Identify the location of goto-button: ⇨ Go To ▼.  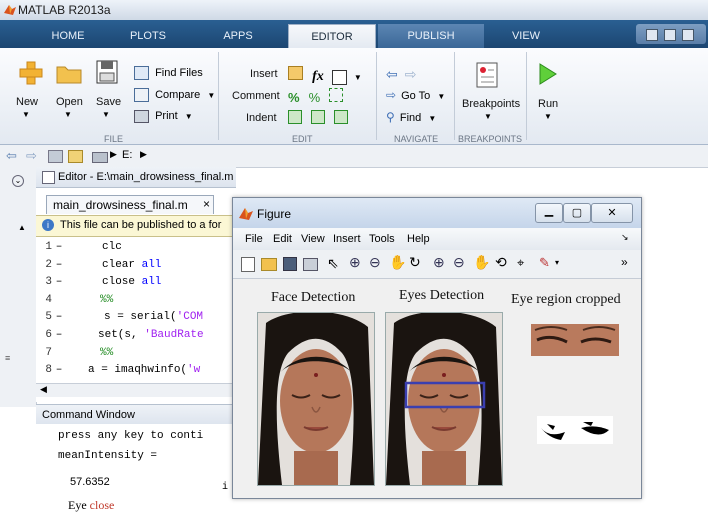
(415, 95).